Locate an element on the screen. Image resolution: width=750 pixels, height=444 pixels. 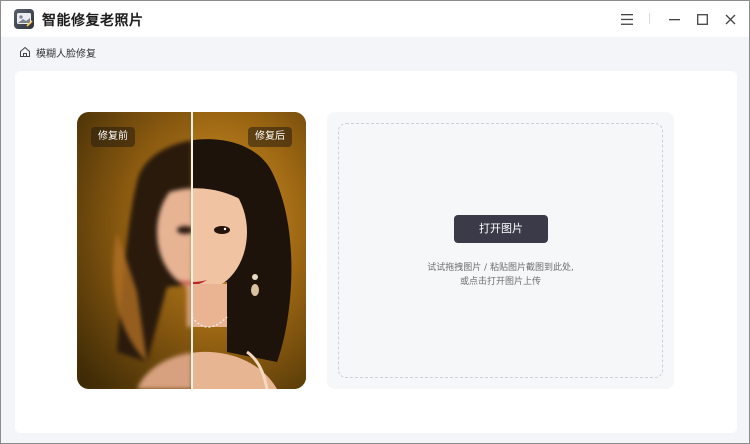
titlebar-divider is located at coordinates (649, 18).